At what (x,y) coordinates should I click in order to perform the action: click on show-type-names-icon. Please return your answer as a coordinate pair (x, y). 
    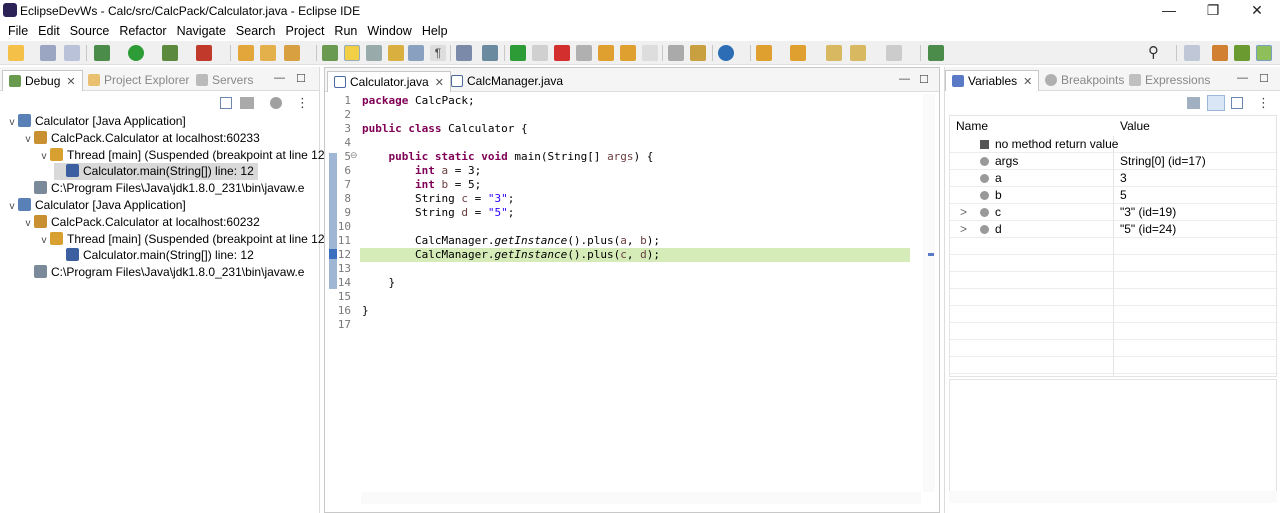
    Looking at the image, I should click on (1193, 103).